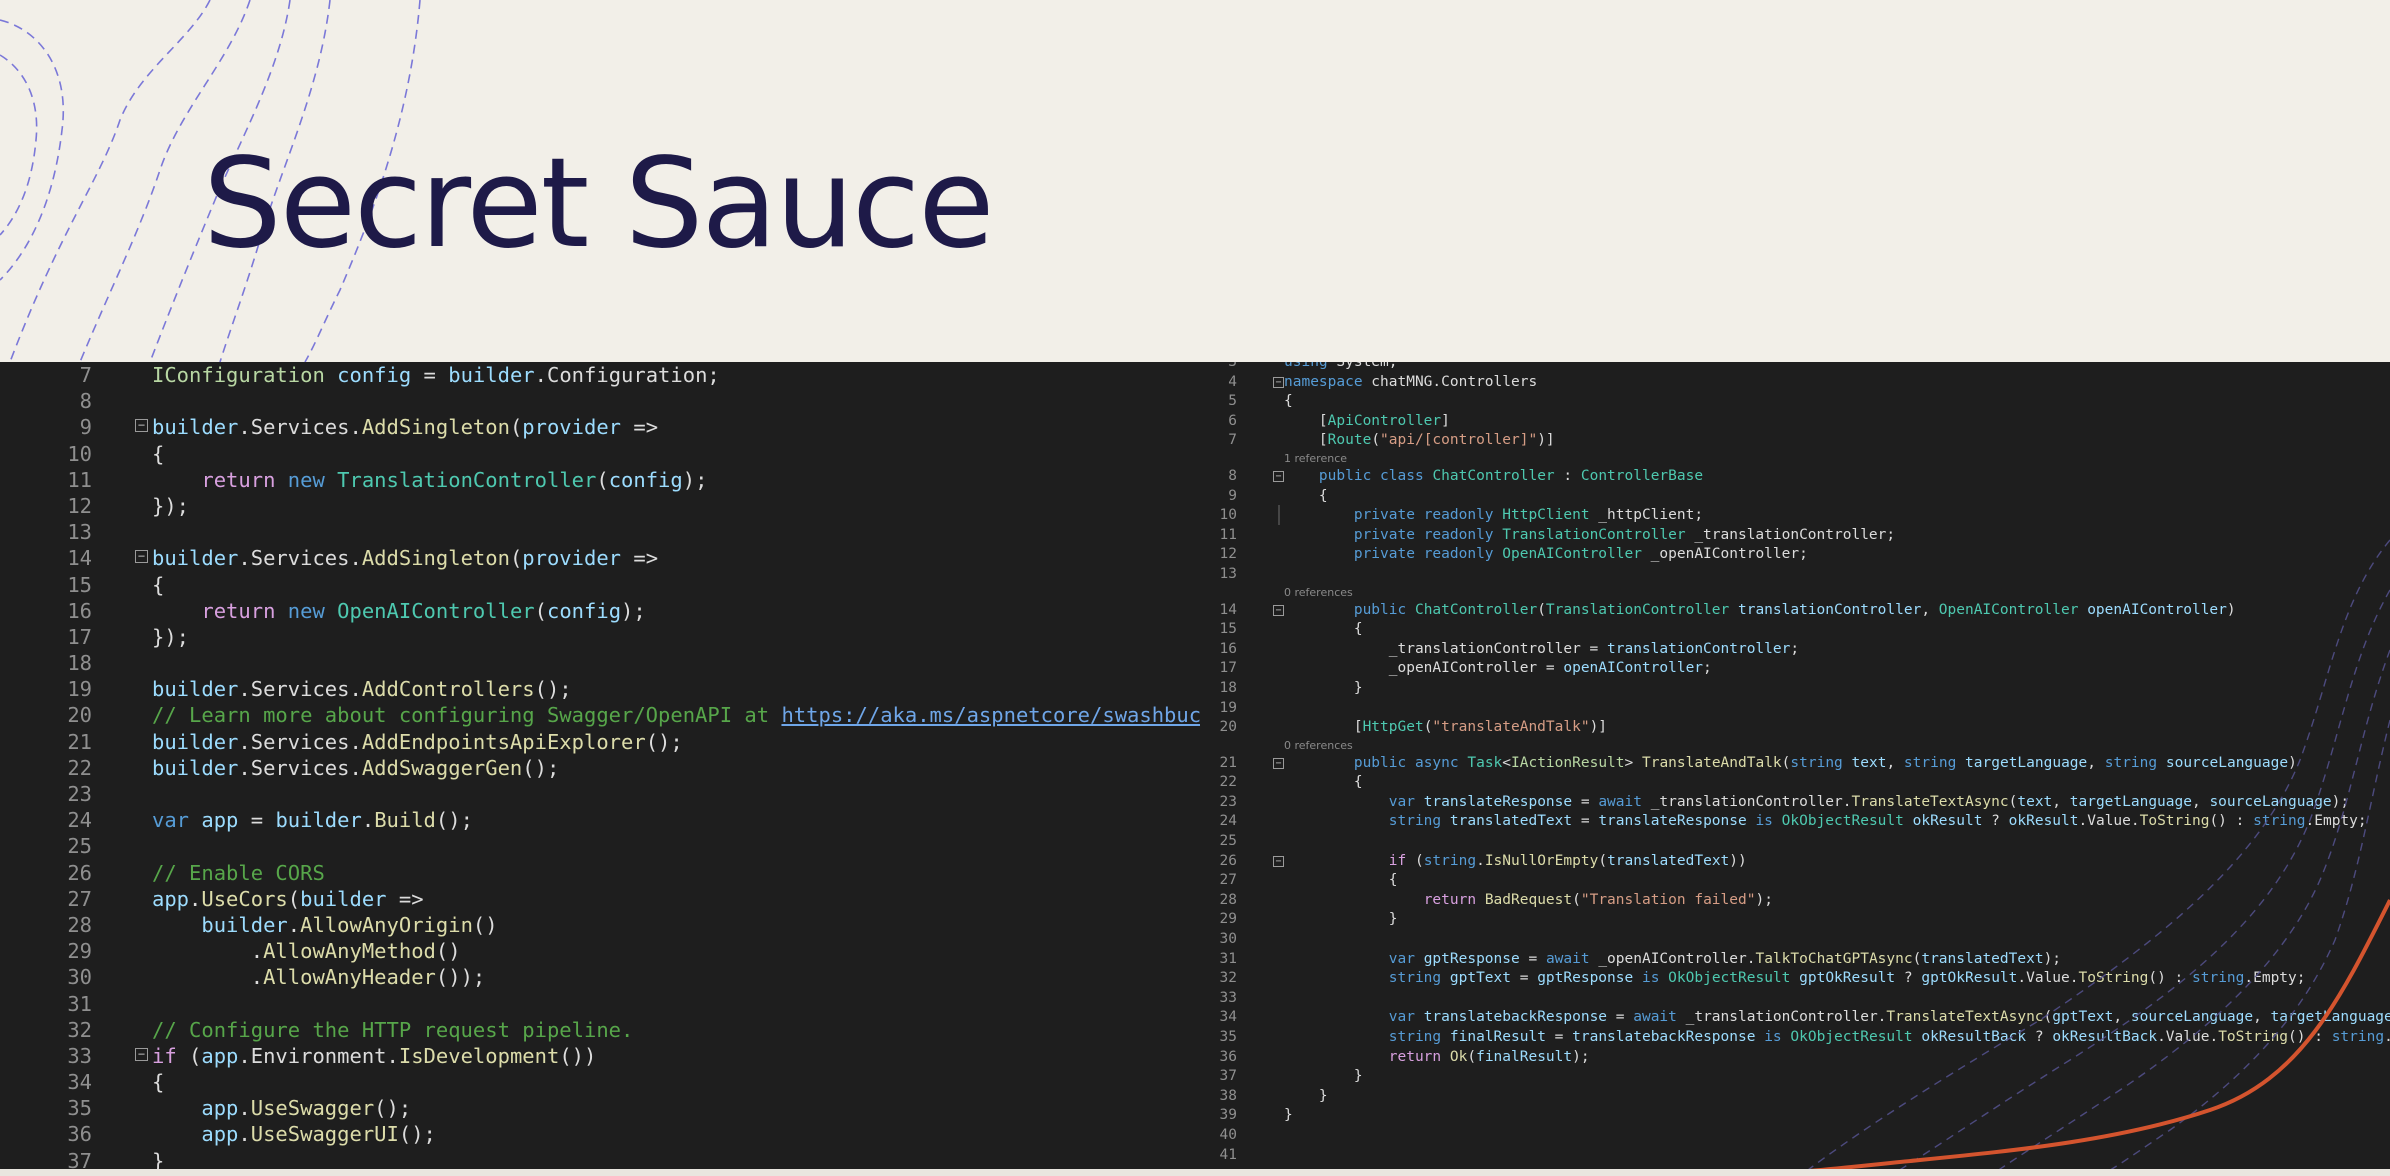  Describe the element at coordinates (79, 636) in the screenshot. I see `line-number: 17` at that location.